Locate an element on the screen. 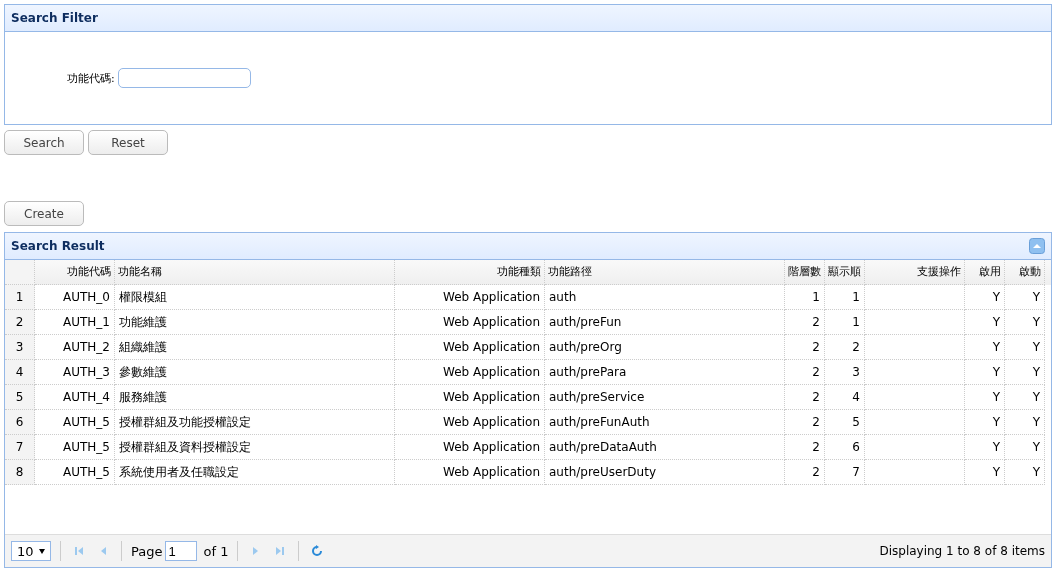 The width and height of the screenshot is (1057, 573). table-cell: 系統使用者及任職設定 is located at coordinates (255, 472).